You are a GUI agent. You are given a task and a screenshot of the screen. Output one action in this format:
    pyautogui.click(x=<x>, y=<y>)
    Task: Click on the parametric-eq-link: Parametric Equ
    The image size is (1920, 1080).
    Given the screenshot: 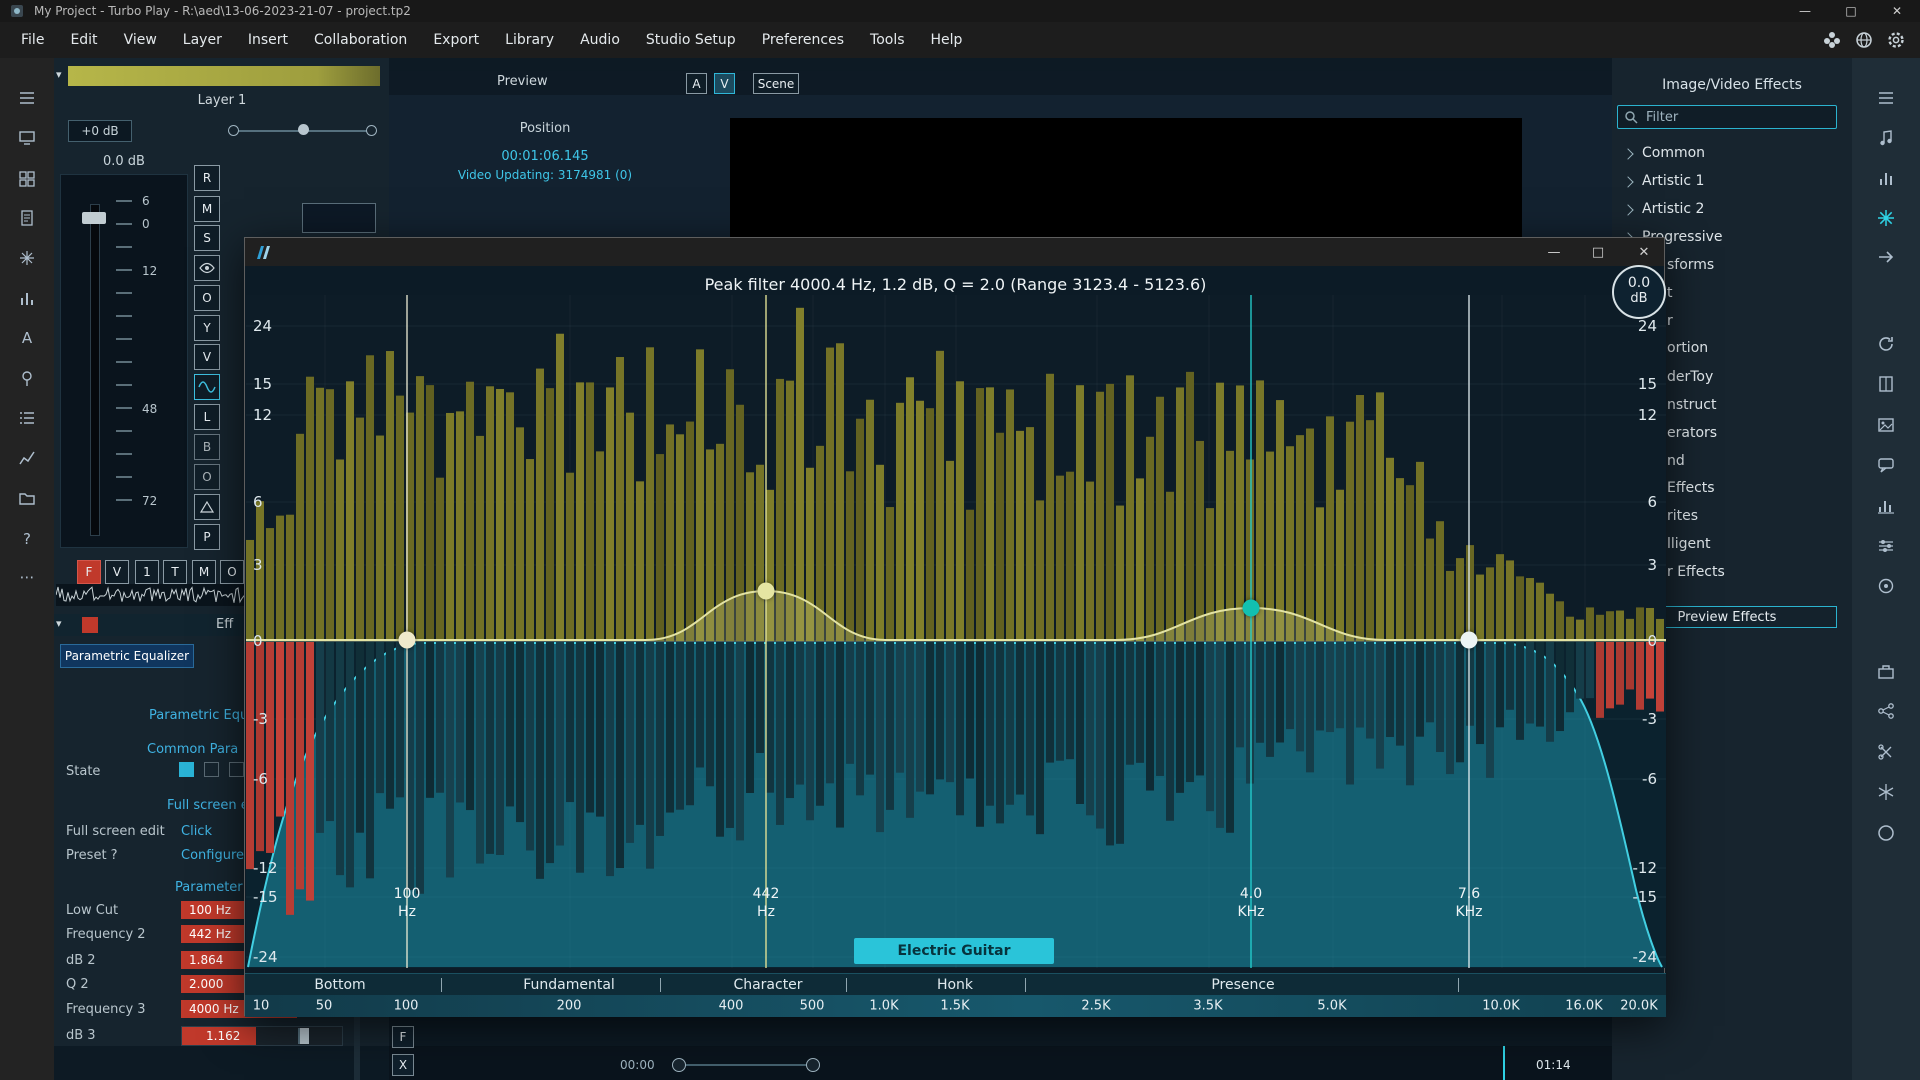 What is the action you would take?
    pyautogui.click(x=198, y=715)
    